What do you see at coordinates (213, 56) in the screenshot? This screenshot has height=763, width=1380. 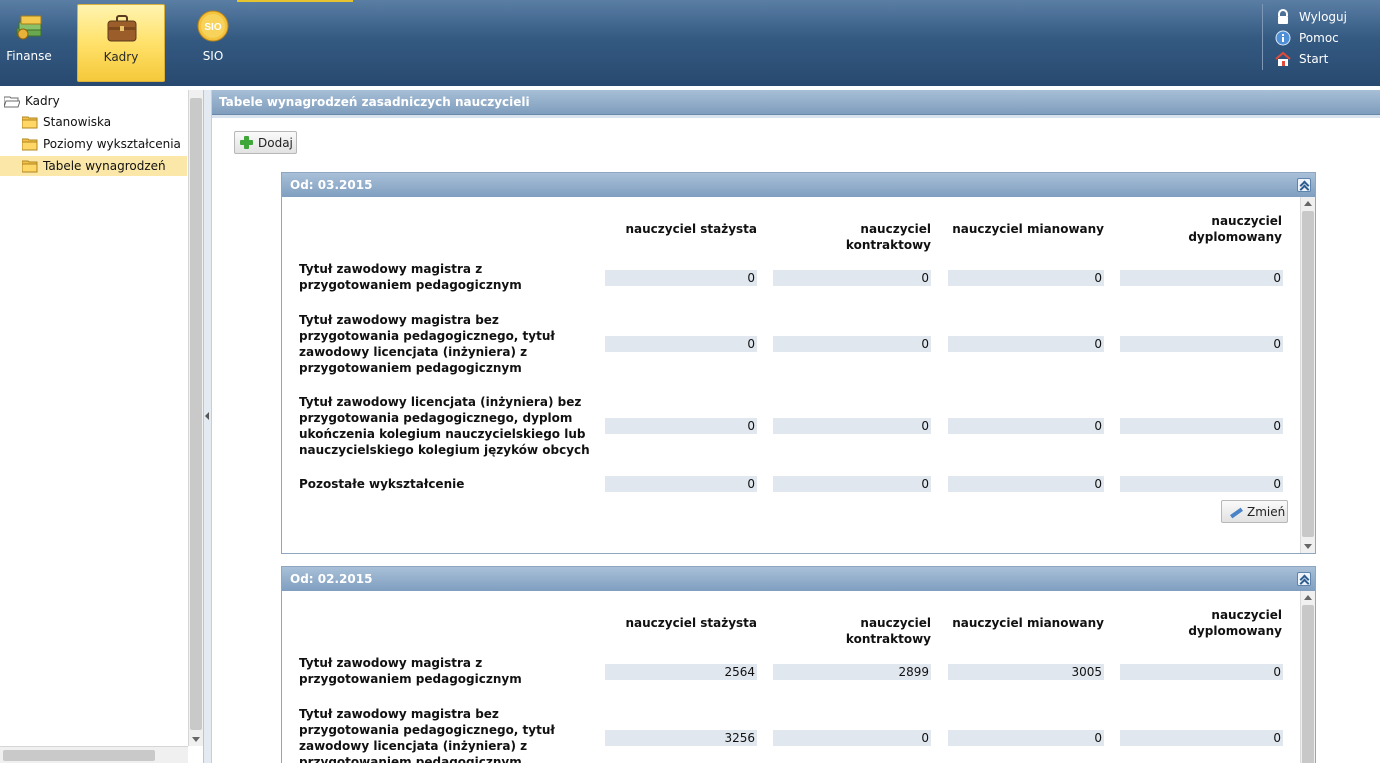 I see `app-label-sio: SIO` at bounding box center [213, 56].